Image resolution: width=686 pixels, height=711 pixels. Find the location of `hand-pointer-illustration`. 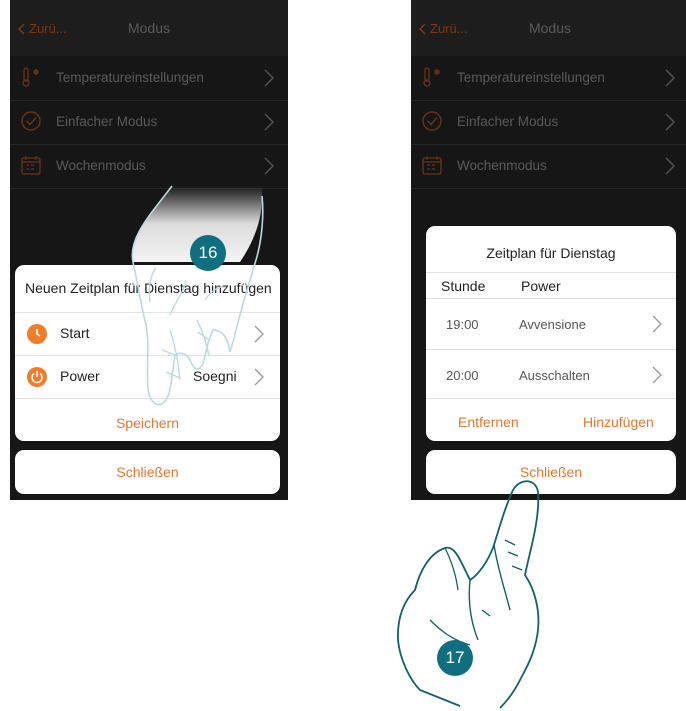

hand-pointer-illustration is located at coordinates (468, 594).